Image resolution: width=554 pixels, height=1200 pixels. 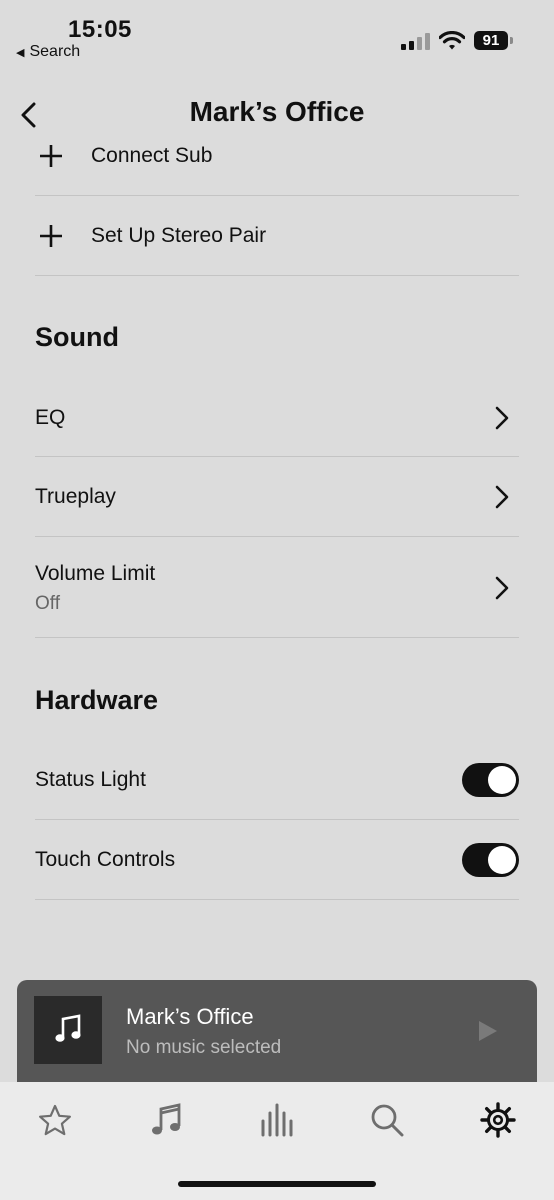 What do you see at coordinates (105, 859) in the screenshot?
I see `touch-controls-label: Touch Controls` at bounding box center [105, 859].